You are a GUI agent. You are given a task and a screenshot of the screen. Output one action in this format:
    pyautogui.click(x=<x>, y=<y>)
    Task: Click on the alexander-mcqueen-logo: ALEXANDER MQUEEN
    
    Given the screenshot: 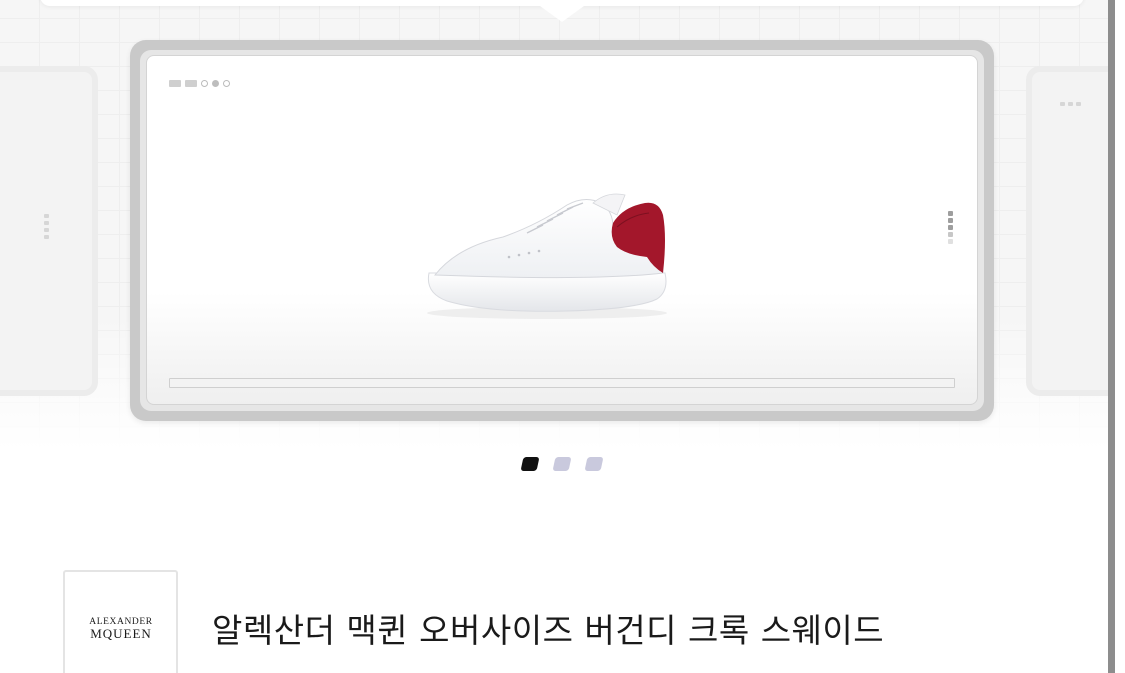 What is the action you would take?
    pyautogui.click(x=120, y=629)
    